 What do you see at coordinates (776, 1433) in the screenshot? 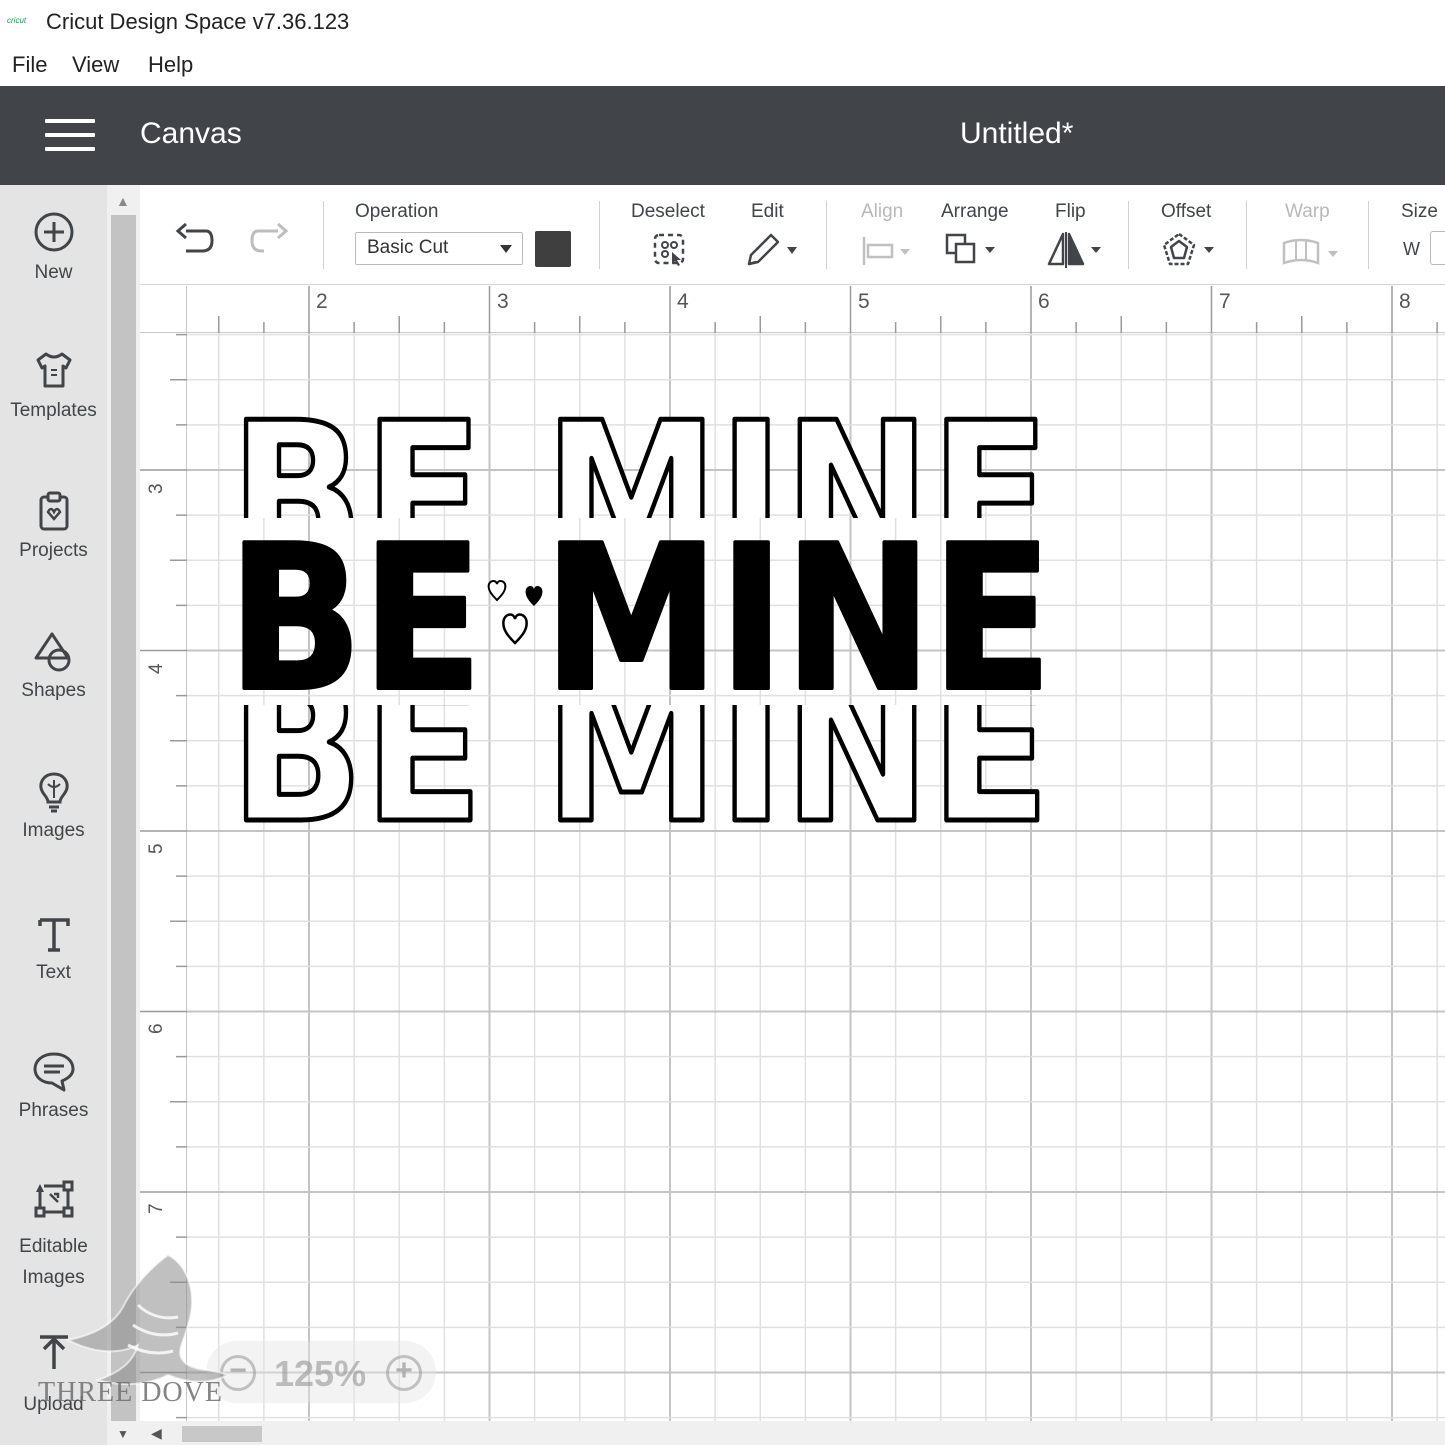
I see `horizontal-scrollbar: ▼ ◀` at bounding box center [776, 1433].